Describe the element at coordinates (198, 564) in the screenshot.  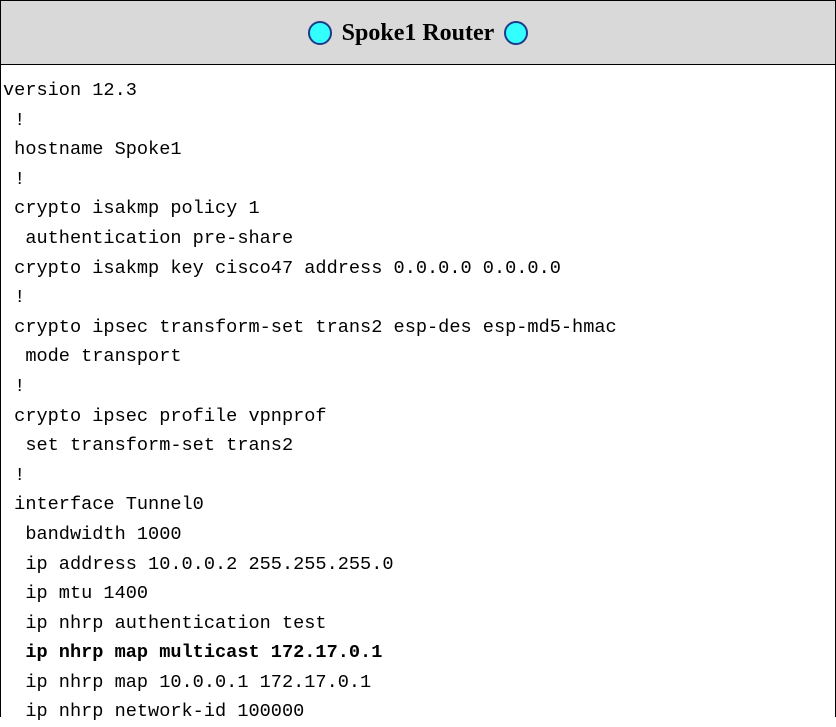
I see `config-line: ip address 10.0.0.2 255.255.255.0` at that location.